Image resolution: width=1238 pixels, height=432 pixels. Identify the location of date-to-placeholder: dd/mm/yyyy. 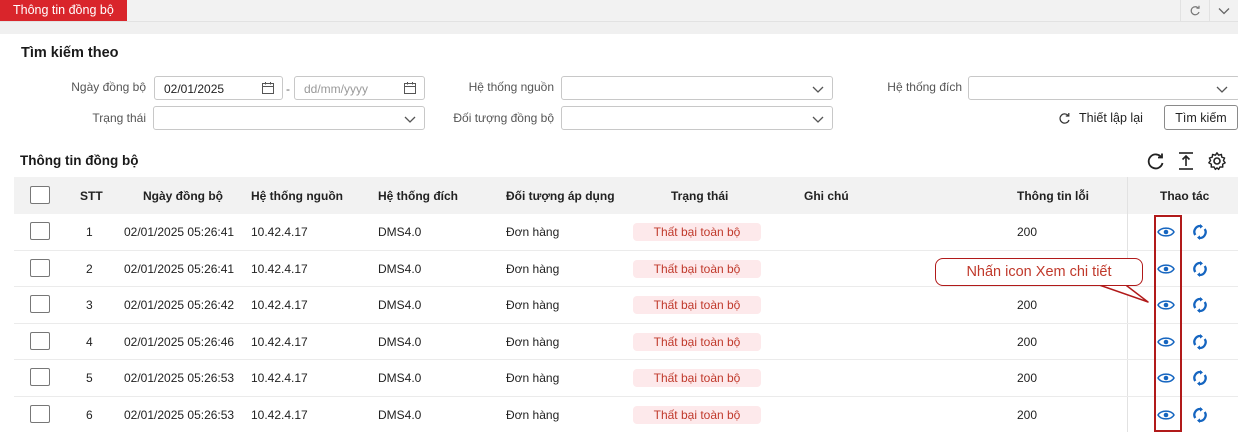
(336, 89).